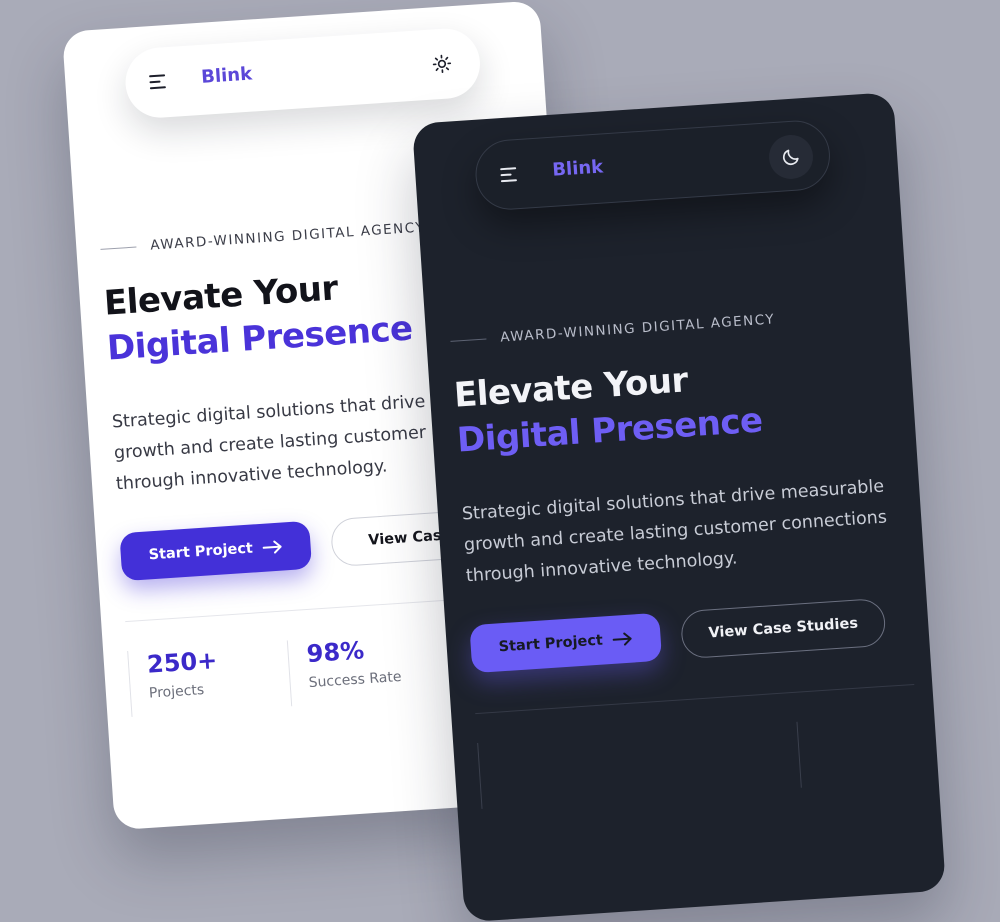  I want to click on view-case-studies-label: View Case Studies, so click(783, 629).